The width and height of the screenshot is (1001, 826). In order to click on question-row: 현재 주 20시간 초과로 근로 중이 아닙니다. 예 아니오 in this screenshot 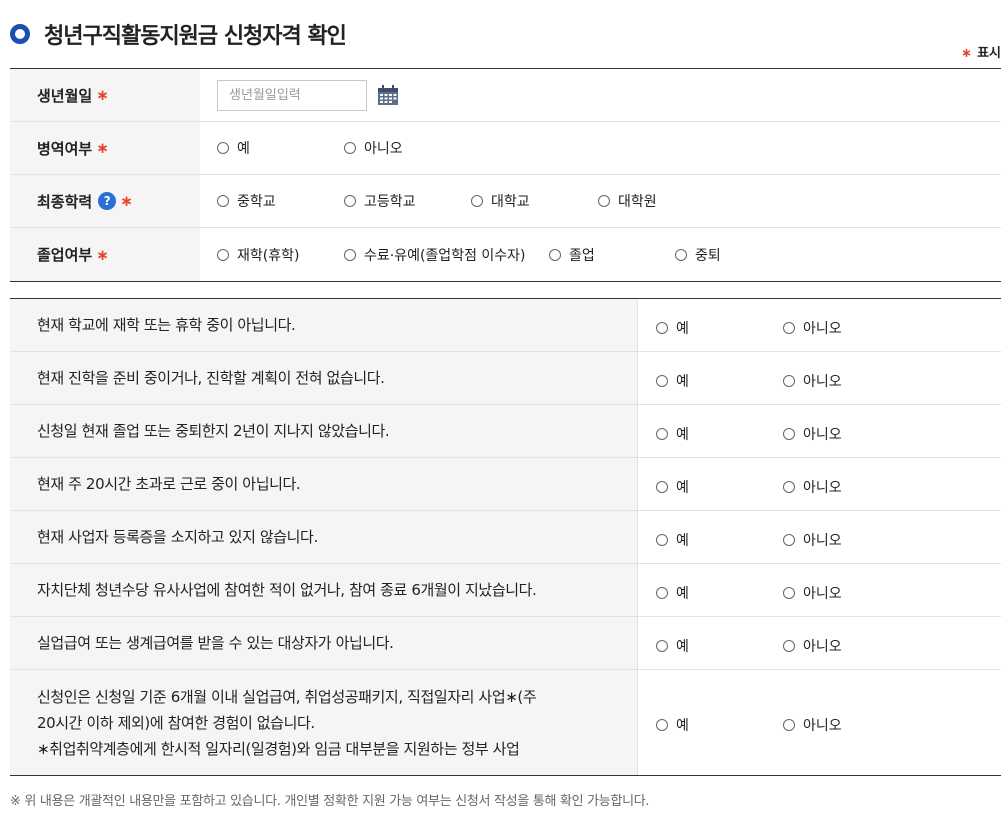, I will do `click(505, 484)`.